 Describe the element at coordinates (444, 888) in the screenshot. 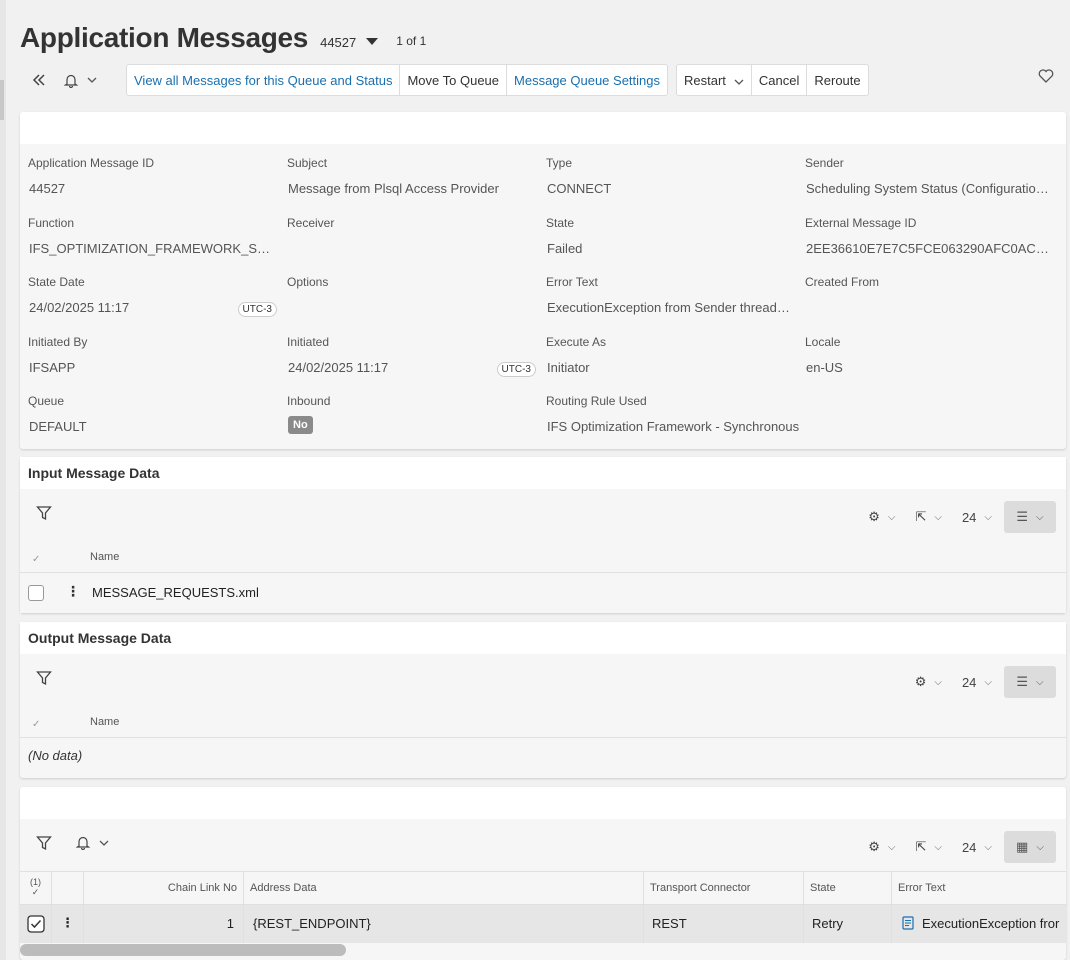

I see `column-header-address-data: Address Data` at that location.